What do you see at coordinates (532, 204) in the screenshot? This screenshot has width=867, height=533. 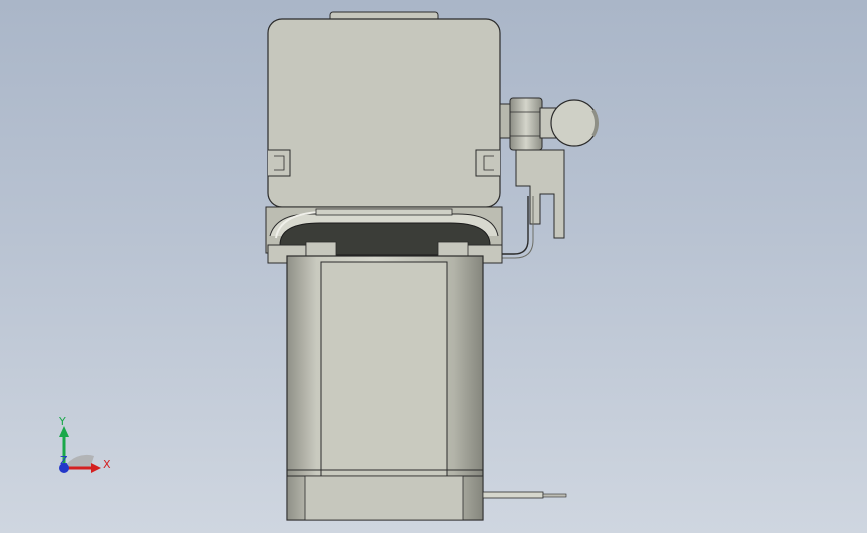 I see `mounting-bracket` at bounding box center [532, 204].